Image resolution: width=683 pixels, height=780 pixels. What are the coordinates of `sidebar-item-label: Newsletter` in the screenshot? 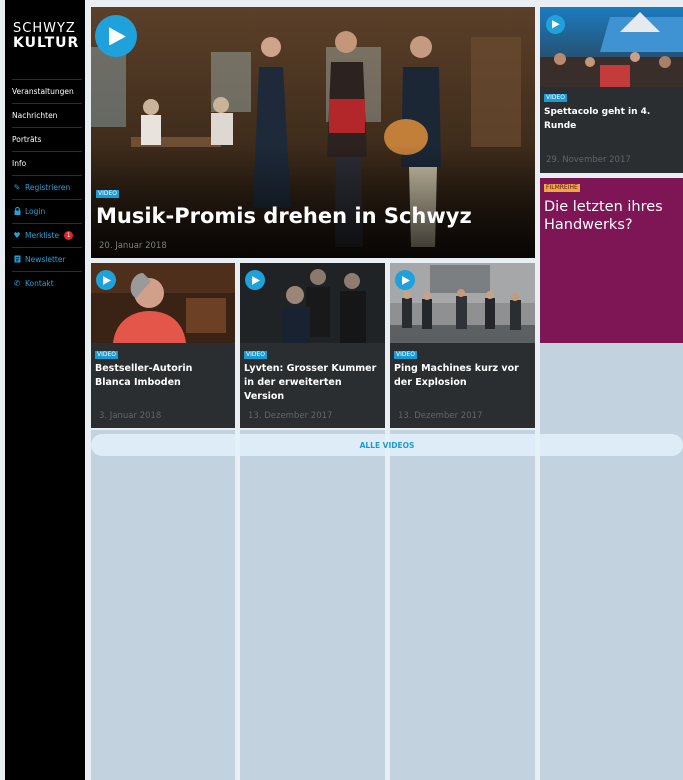 It's located at (45, 259).